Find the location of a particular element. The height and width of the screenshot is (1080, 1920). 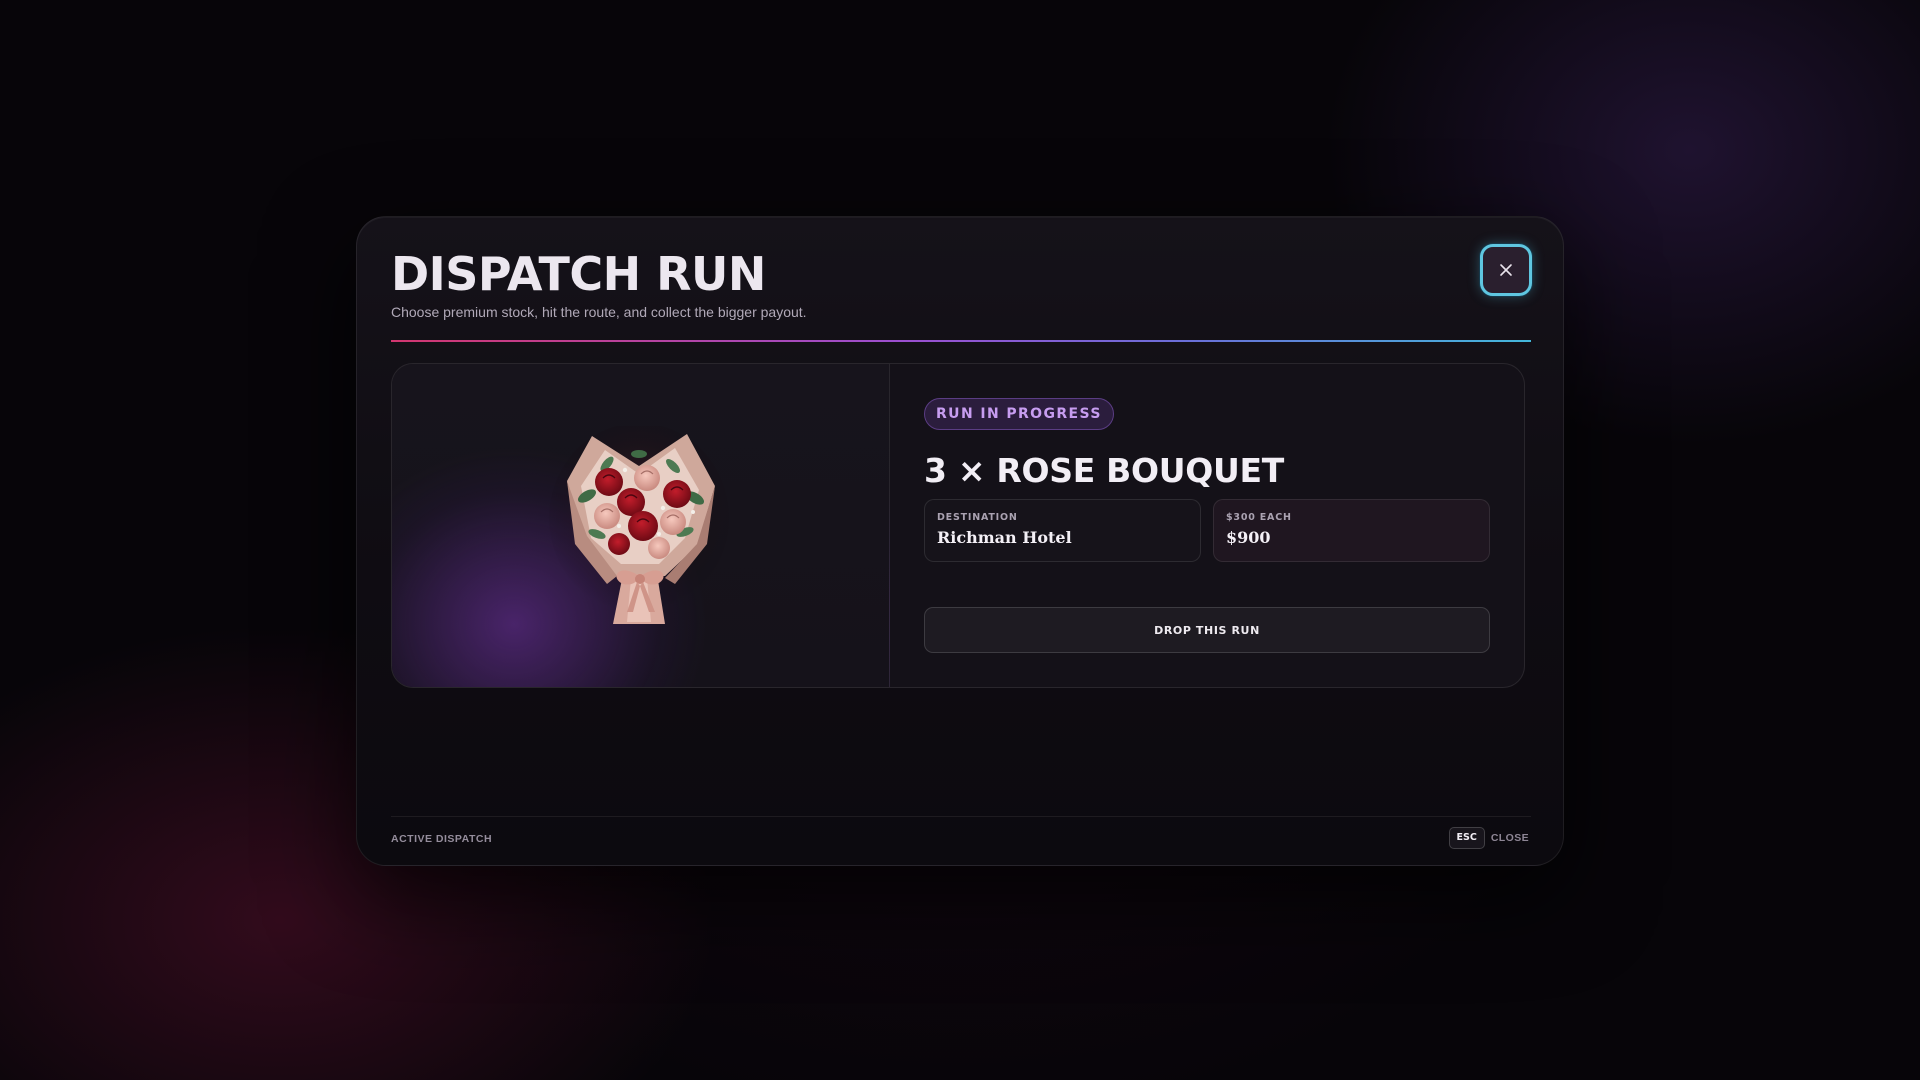

destination-value: Richman Hotel is located at coordinates (1004, 537).